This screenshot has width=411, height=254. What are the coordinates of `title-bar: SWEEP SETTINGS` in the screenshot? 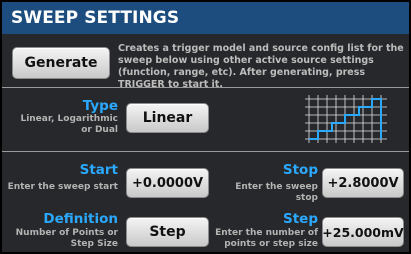 It's located at (205, 18).